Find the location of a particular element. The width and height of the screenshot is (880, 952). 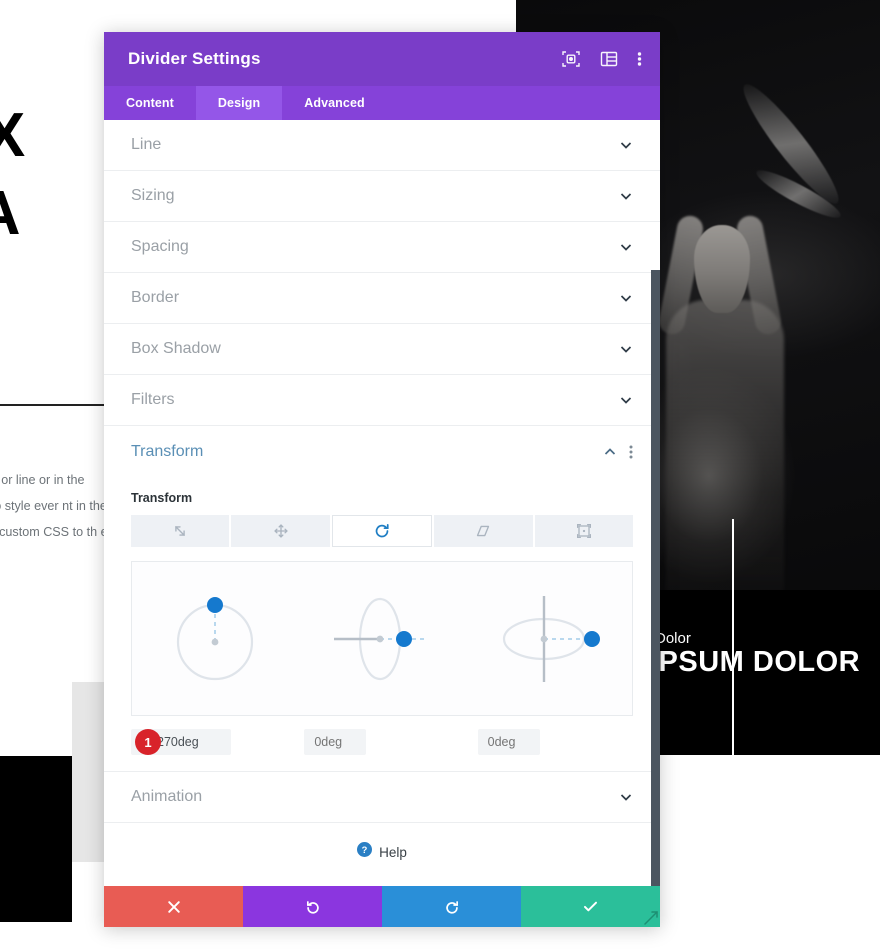

background-rule is located at coordinates (55, 405).